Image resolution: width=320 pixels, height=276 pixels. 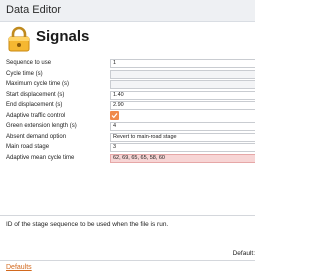 What do you see at coordinates (127, 11) in the screenshot?
I see `title-bar: Data Editor` at bounding box center [127, 11].